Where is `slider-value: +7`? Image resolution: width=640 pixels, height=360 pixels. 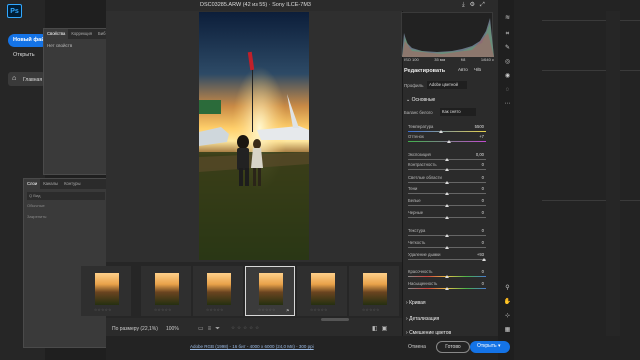 slider-value: +7 is located at coordinates (477, 136).